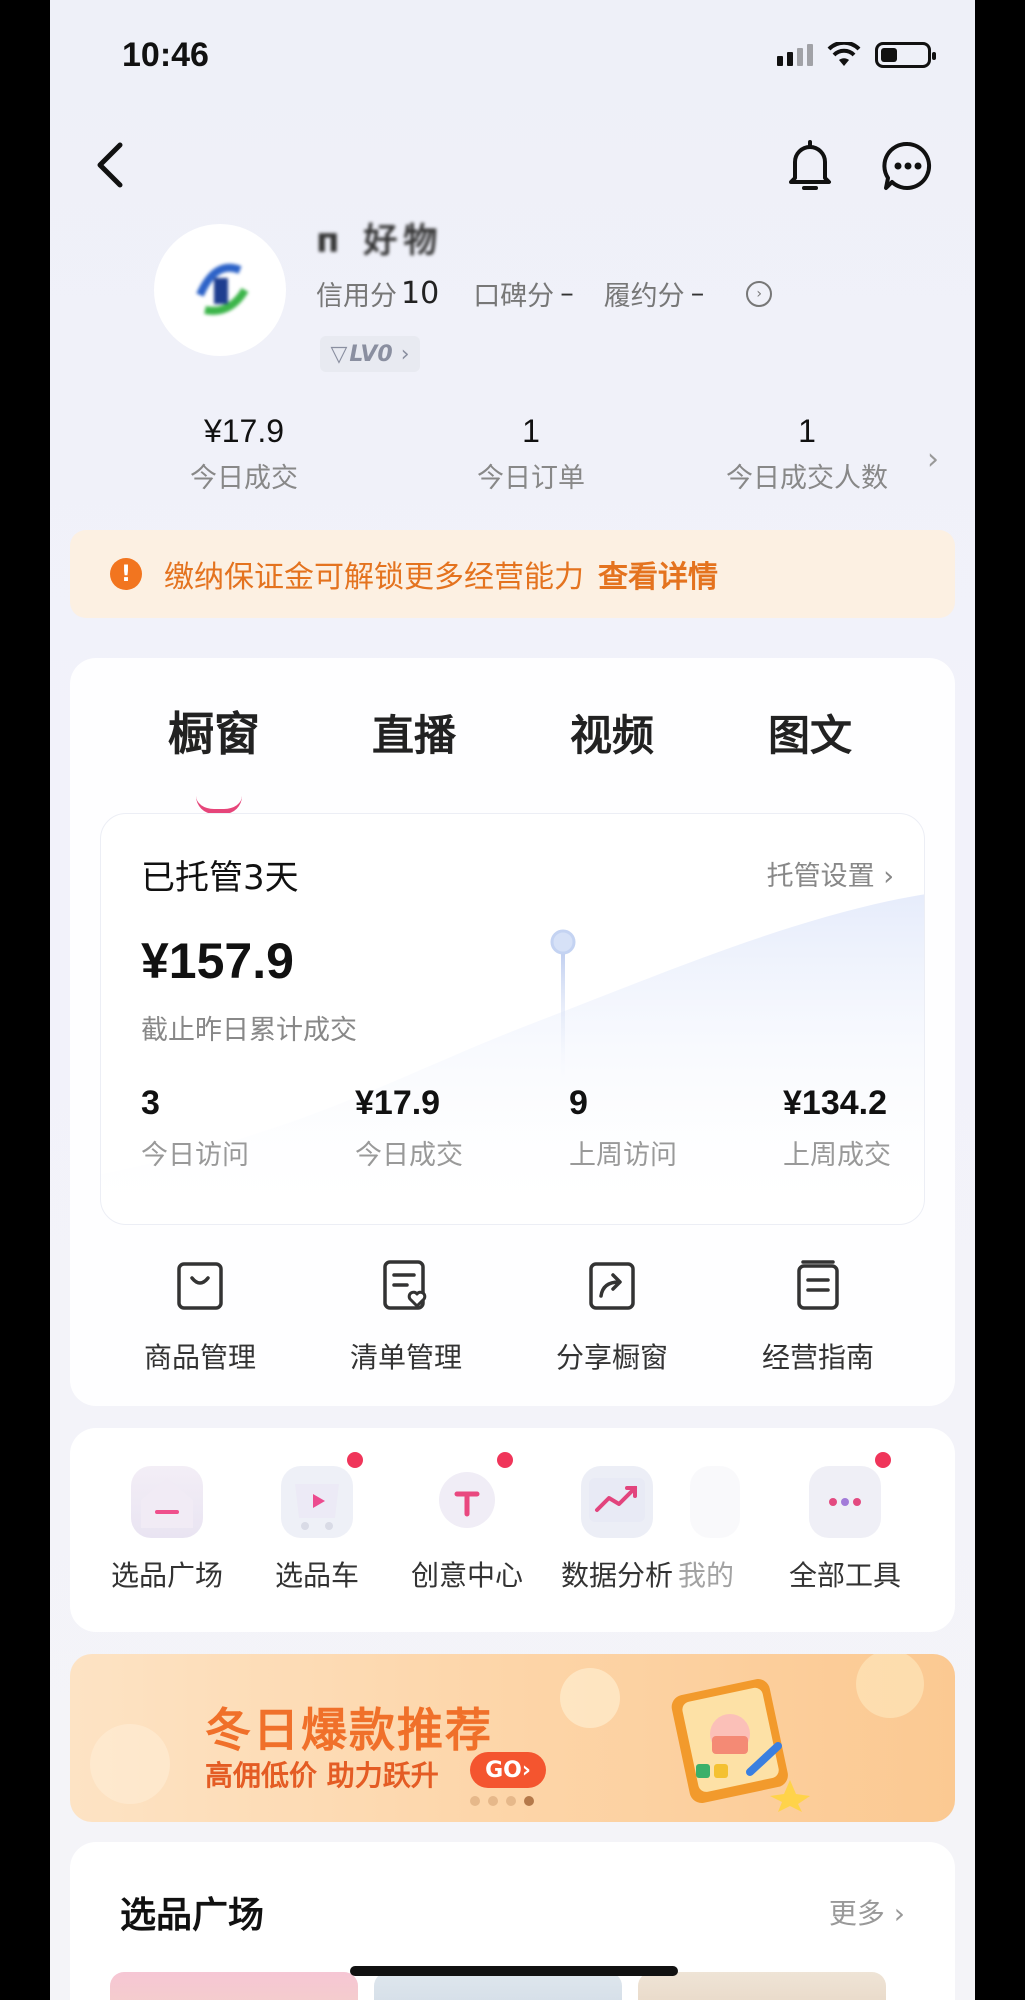 Image resolution: width=1025 pixels, height=2000 pixels. What do you see at coordinates (322, 1775) in the screenshot?
I see `promo-subtitle: 高佣低价 助力跃升` at bounding box center [322, 1775].